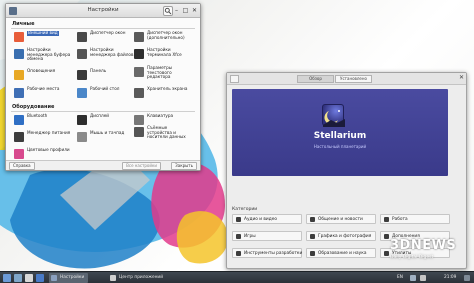 This screenshot has width=474, height=283. Describe the element at coordinates (163, 93) in the screenshot. I see `setting-screensaver: Хранитель экрана` at that location.